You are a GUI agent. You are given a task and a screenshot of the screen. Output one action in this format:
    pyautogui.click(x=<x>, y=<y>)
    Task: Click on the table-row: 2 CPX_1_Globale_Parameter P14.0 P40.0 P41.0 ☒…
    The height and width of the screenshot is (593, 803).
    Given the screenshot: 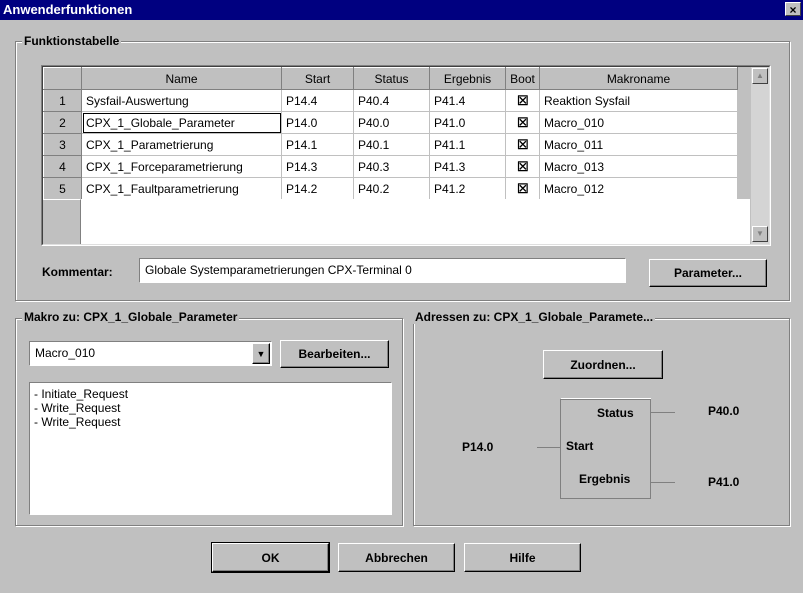 What is the action you would take?
    pyautogui.click(x=390, y=122)
    